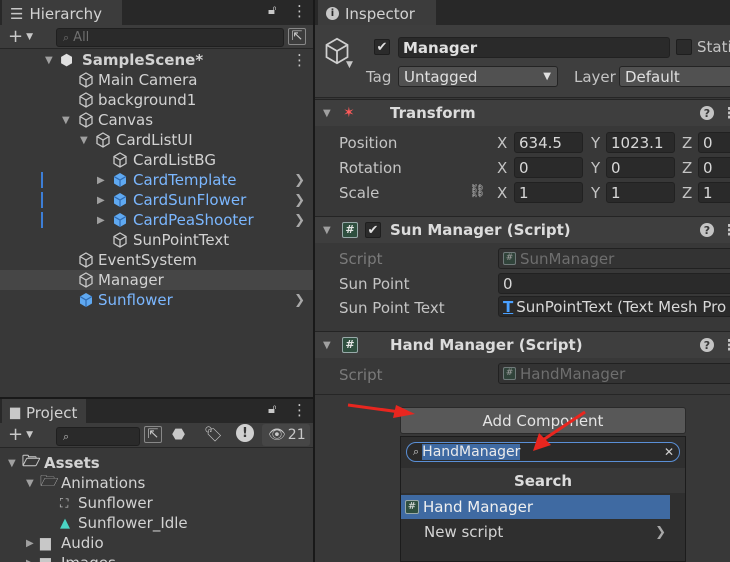 The image size is (730, 562). What do you see at coordinates (31, 460) in the screenshot?
I see `folder-open-icon: 🗁︎` at bounding box center [31, 460].